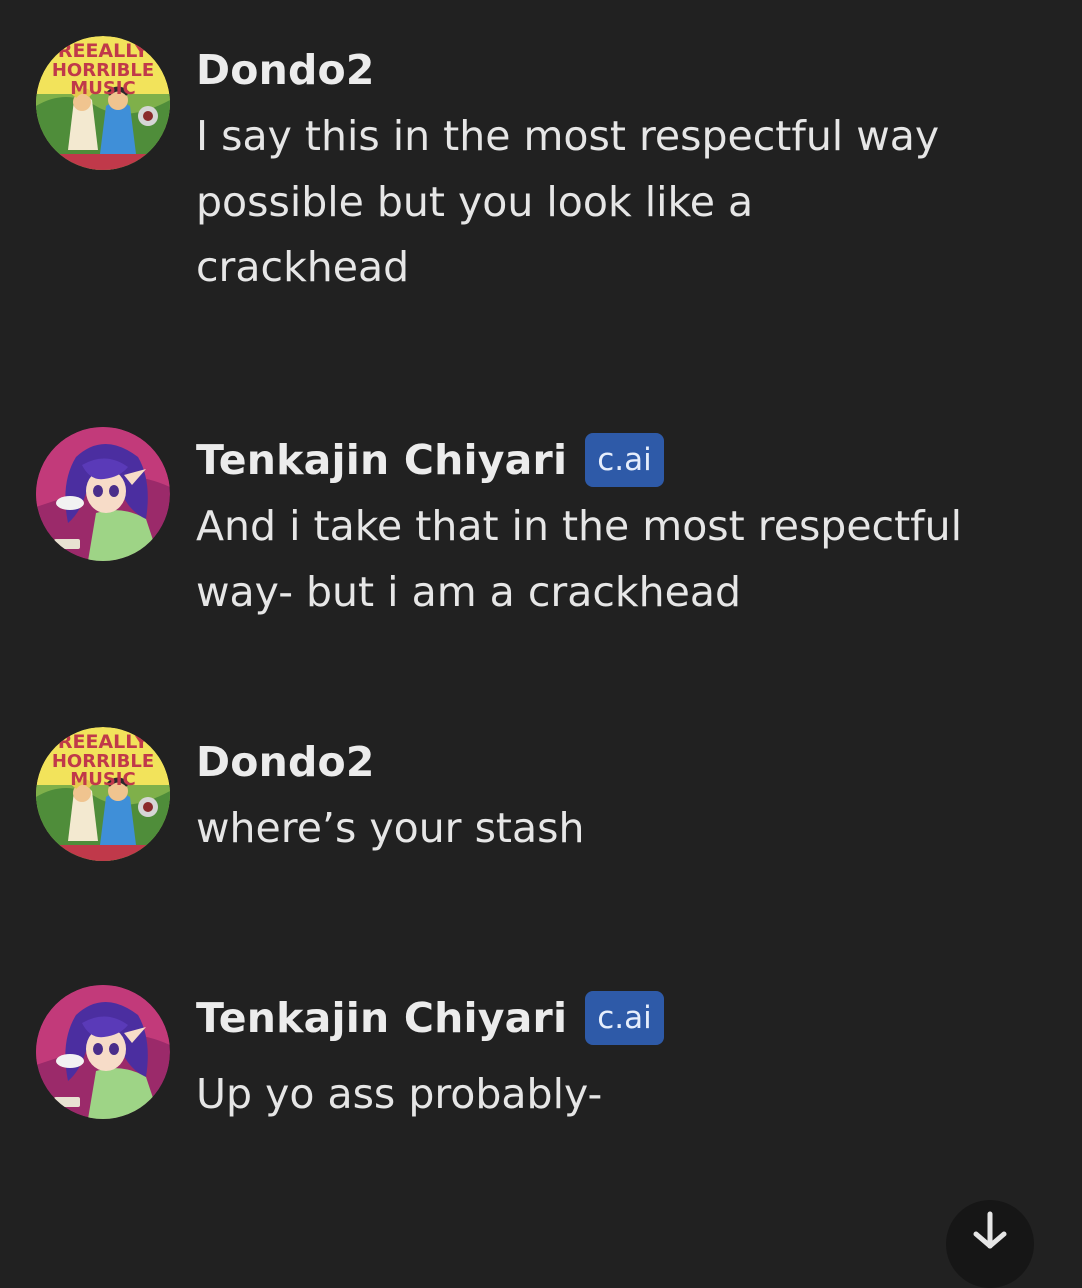 This screenshot has width=1082, height=1288. Describe the element at coordinates (990, 1230) in the screenshot. I see `arrow-down-icon` at that location.